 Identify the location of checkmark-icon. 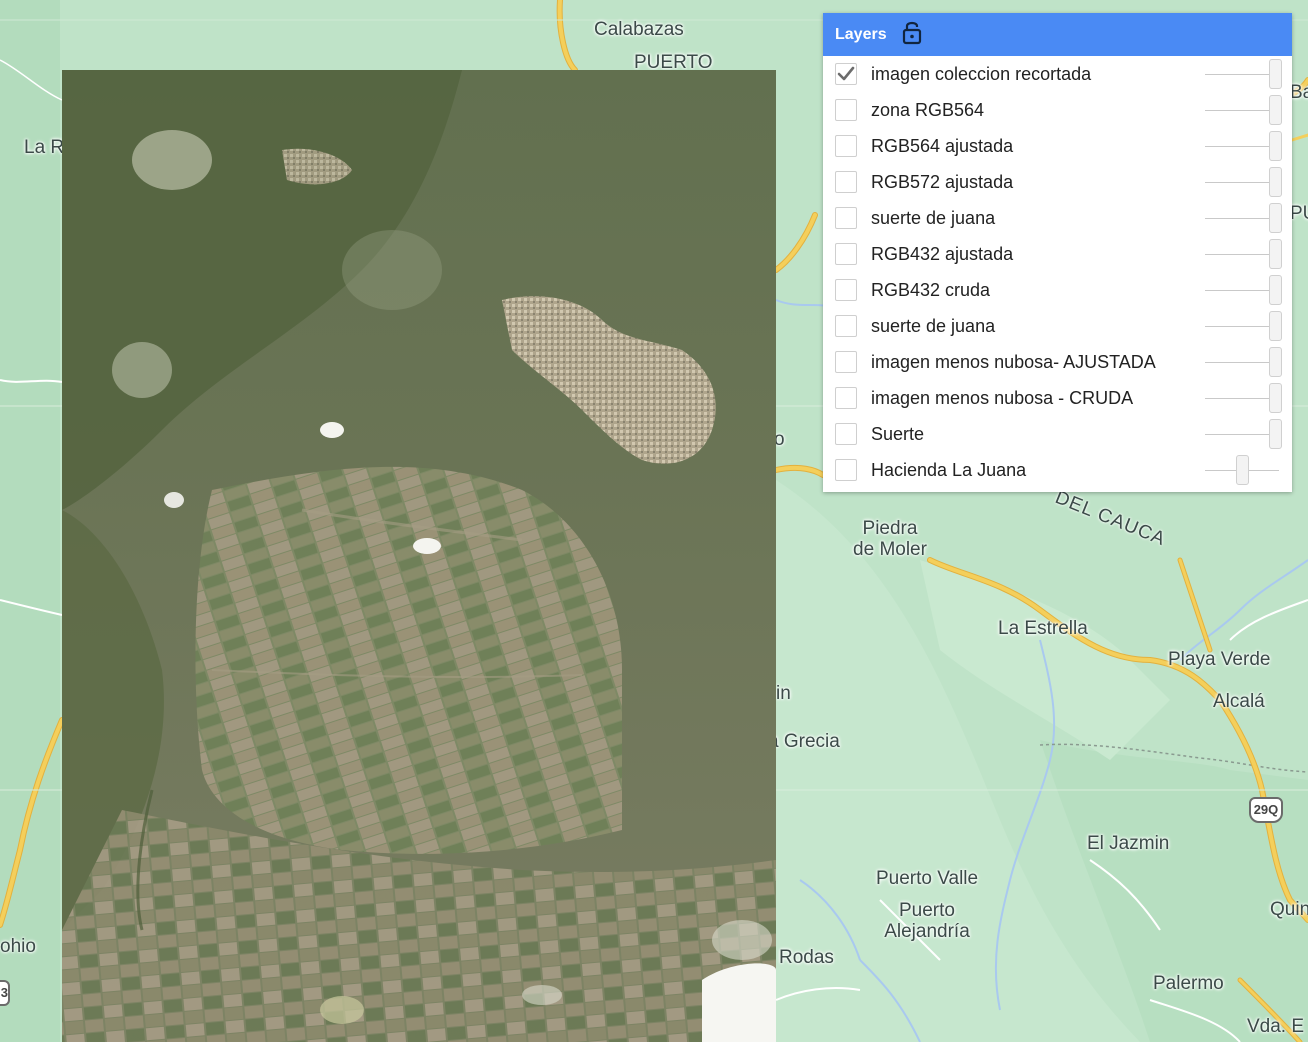
(846, 73).